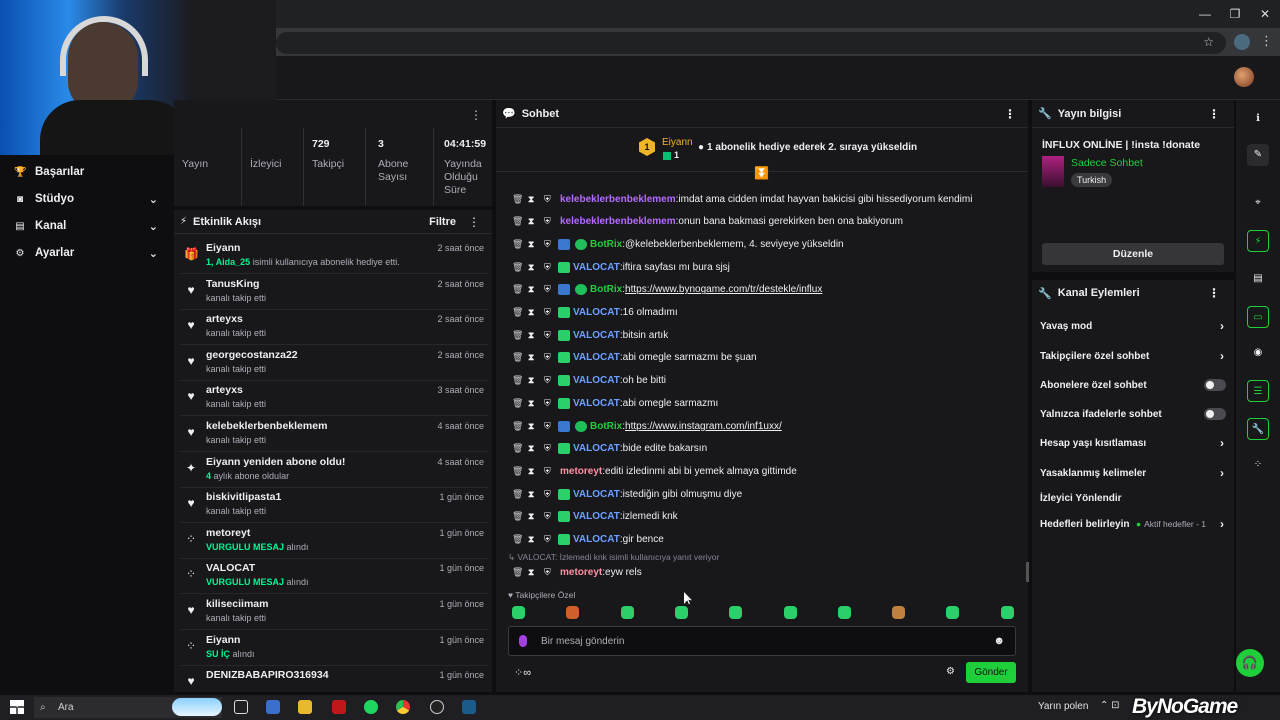 The height and width of the screenshot is (720, 1280). I want to click on channel-action-row: Yalnızca ifadelerle sohbet, so click(1134, 414).